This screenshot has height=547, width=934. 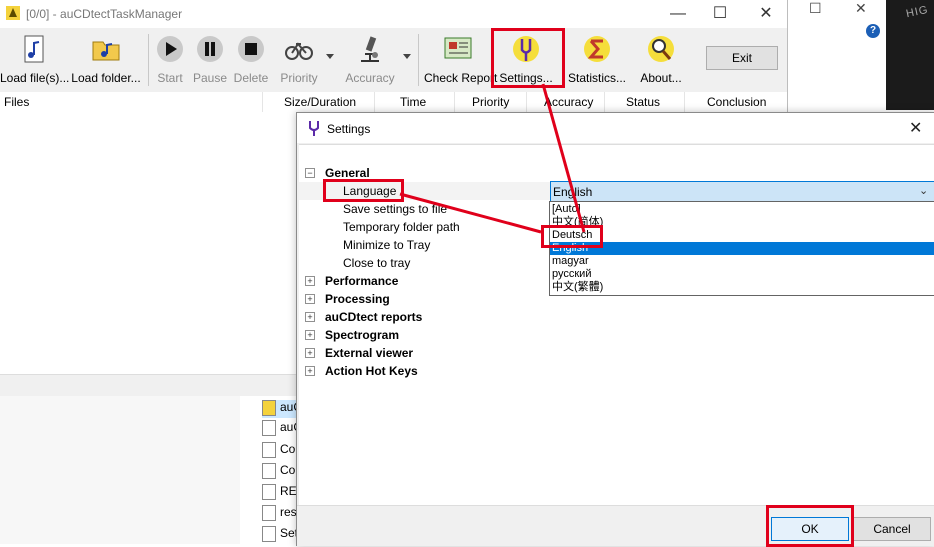 I want to click on explorer-nav-pane, so click(x=120, y=470).